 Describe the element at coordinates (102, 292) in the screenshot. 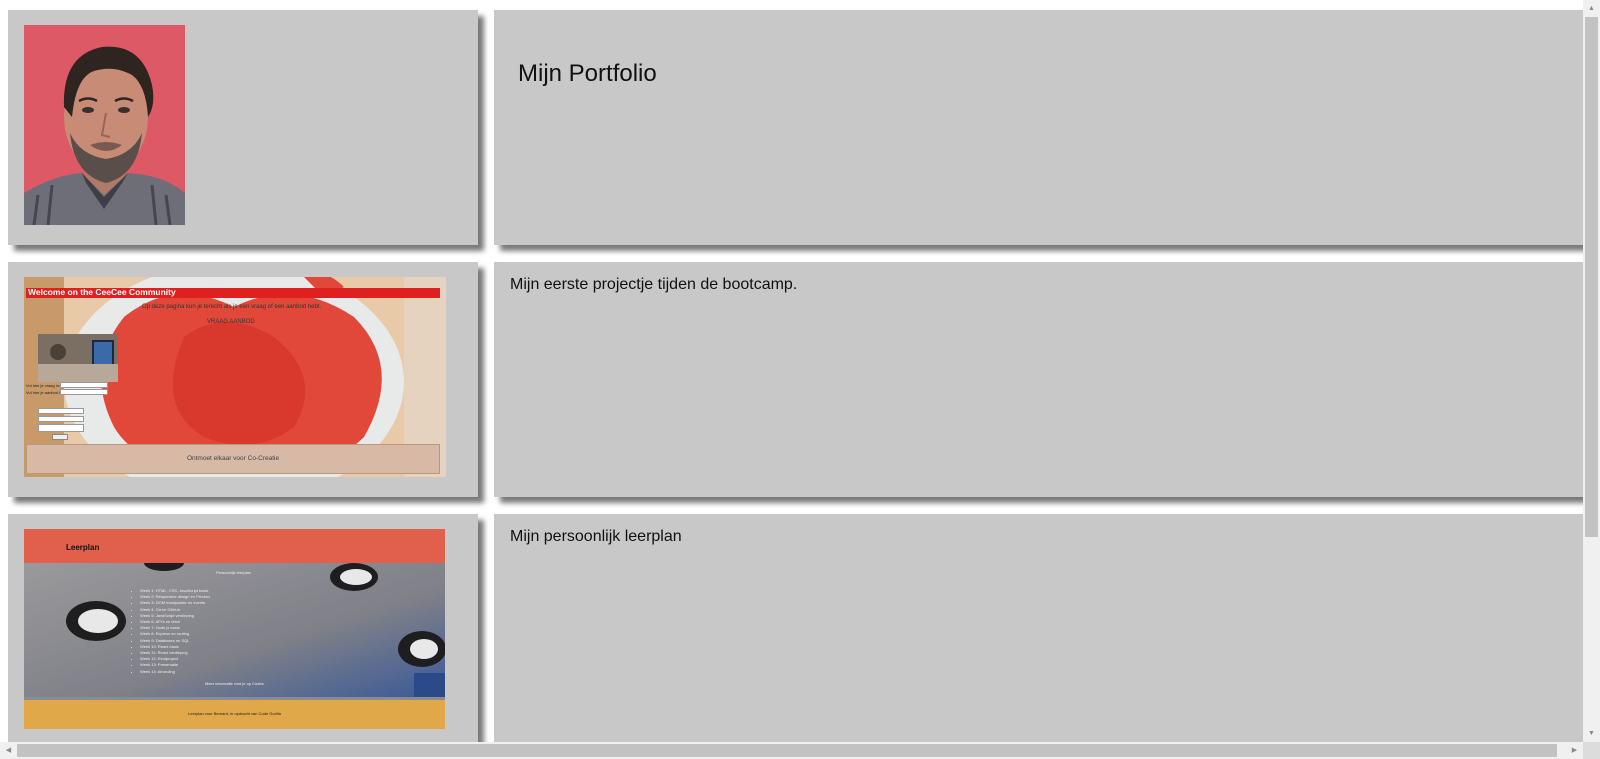

I see `ceecee-banner-text: Welcome on the CeeCee Community` at that location.